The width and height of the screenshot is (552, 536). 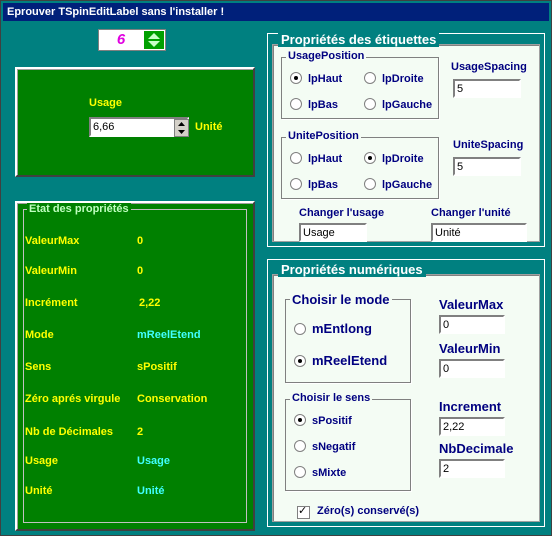 I want to click on valeur-min-label: ValeurMin, so click(x=470, y=348).